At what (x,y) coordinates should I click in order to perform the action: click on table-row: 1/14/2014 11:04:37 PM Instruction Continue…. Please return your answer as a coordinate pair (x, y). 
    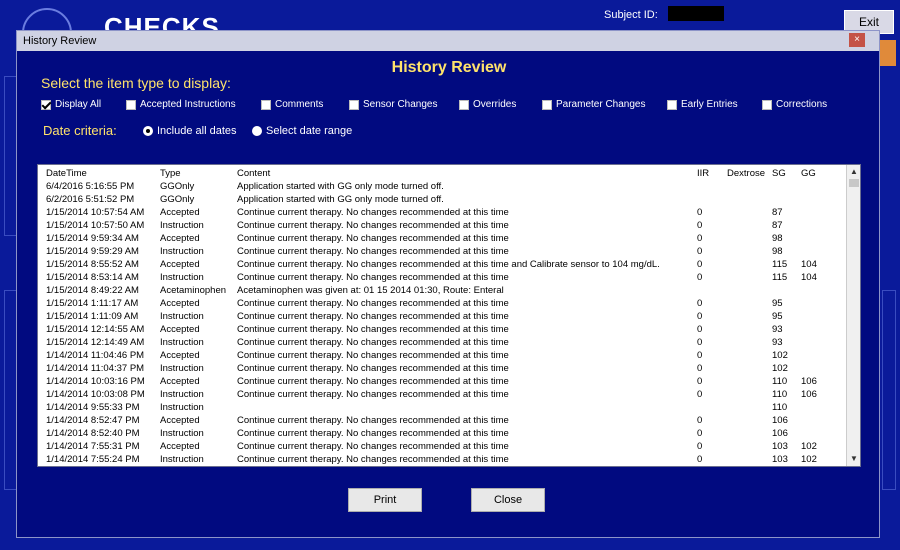
    Looking at the image, I should click on (443, 368).